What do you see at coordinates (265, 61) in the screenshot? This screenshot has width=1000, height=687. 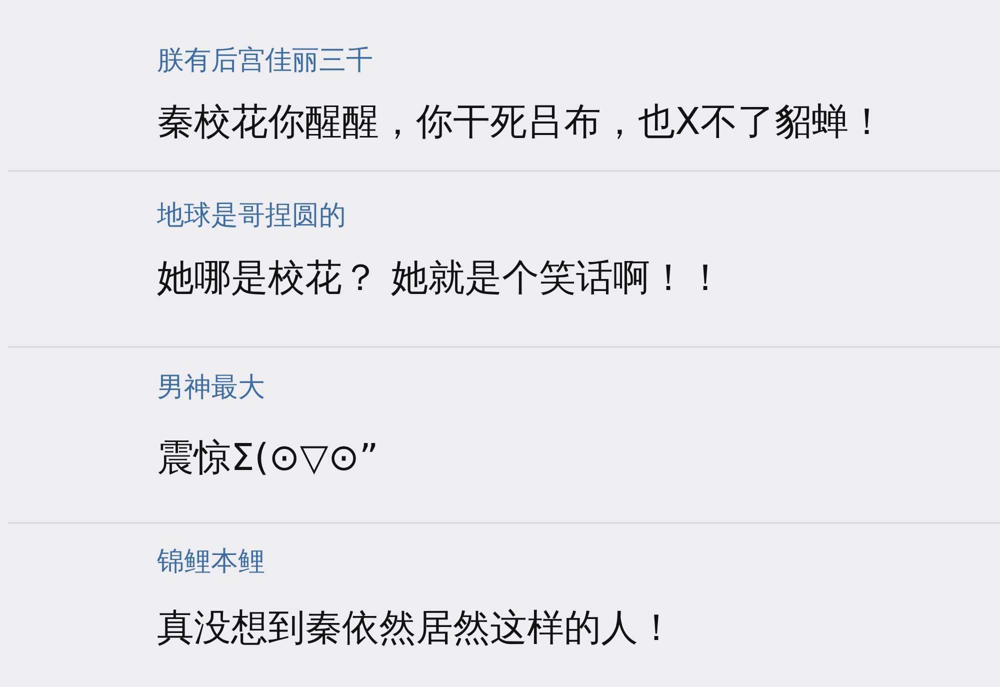 I see `username-link: 朕有后宫佳丽三千` at bounding box center [265, 61].